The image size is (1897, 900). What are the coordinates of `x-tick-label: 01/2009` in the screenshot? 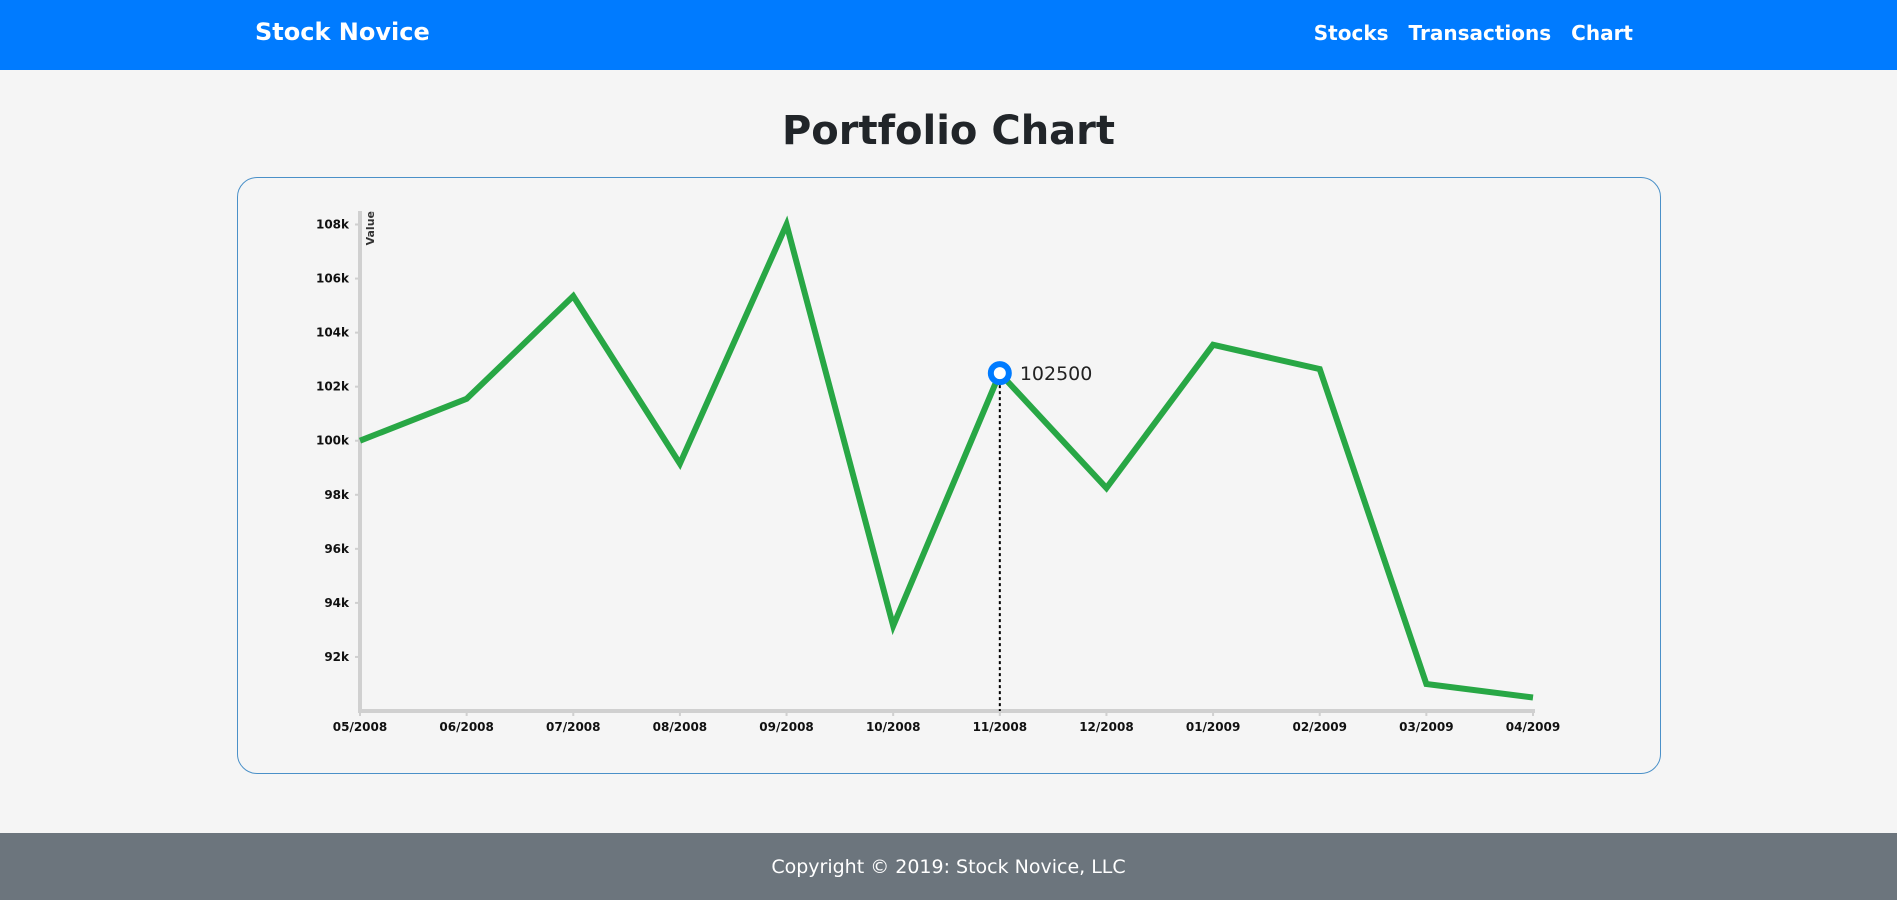 It's located at (1213, 727).